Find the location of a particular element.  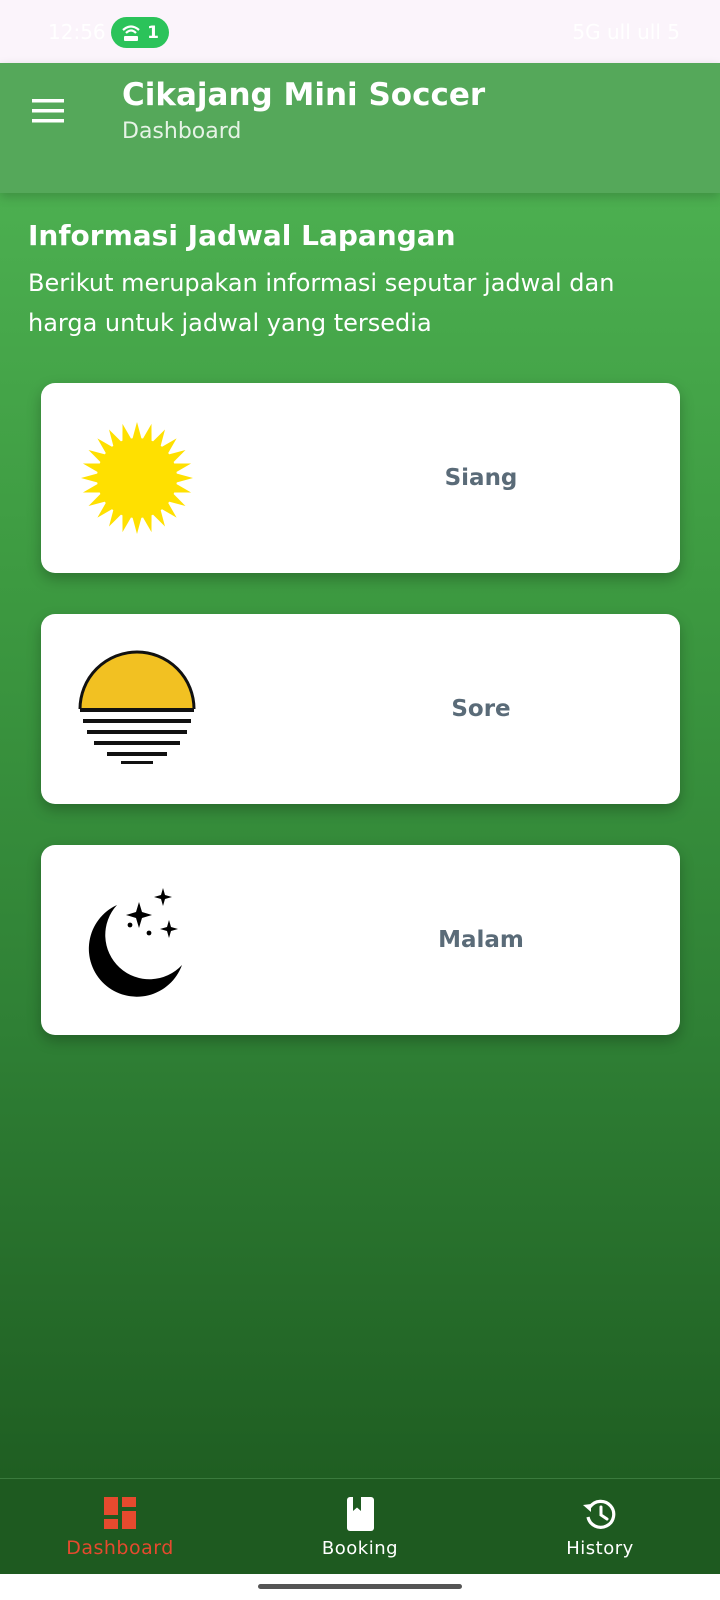

hotspot-count: 1 is located at coordinates (153, 32).